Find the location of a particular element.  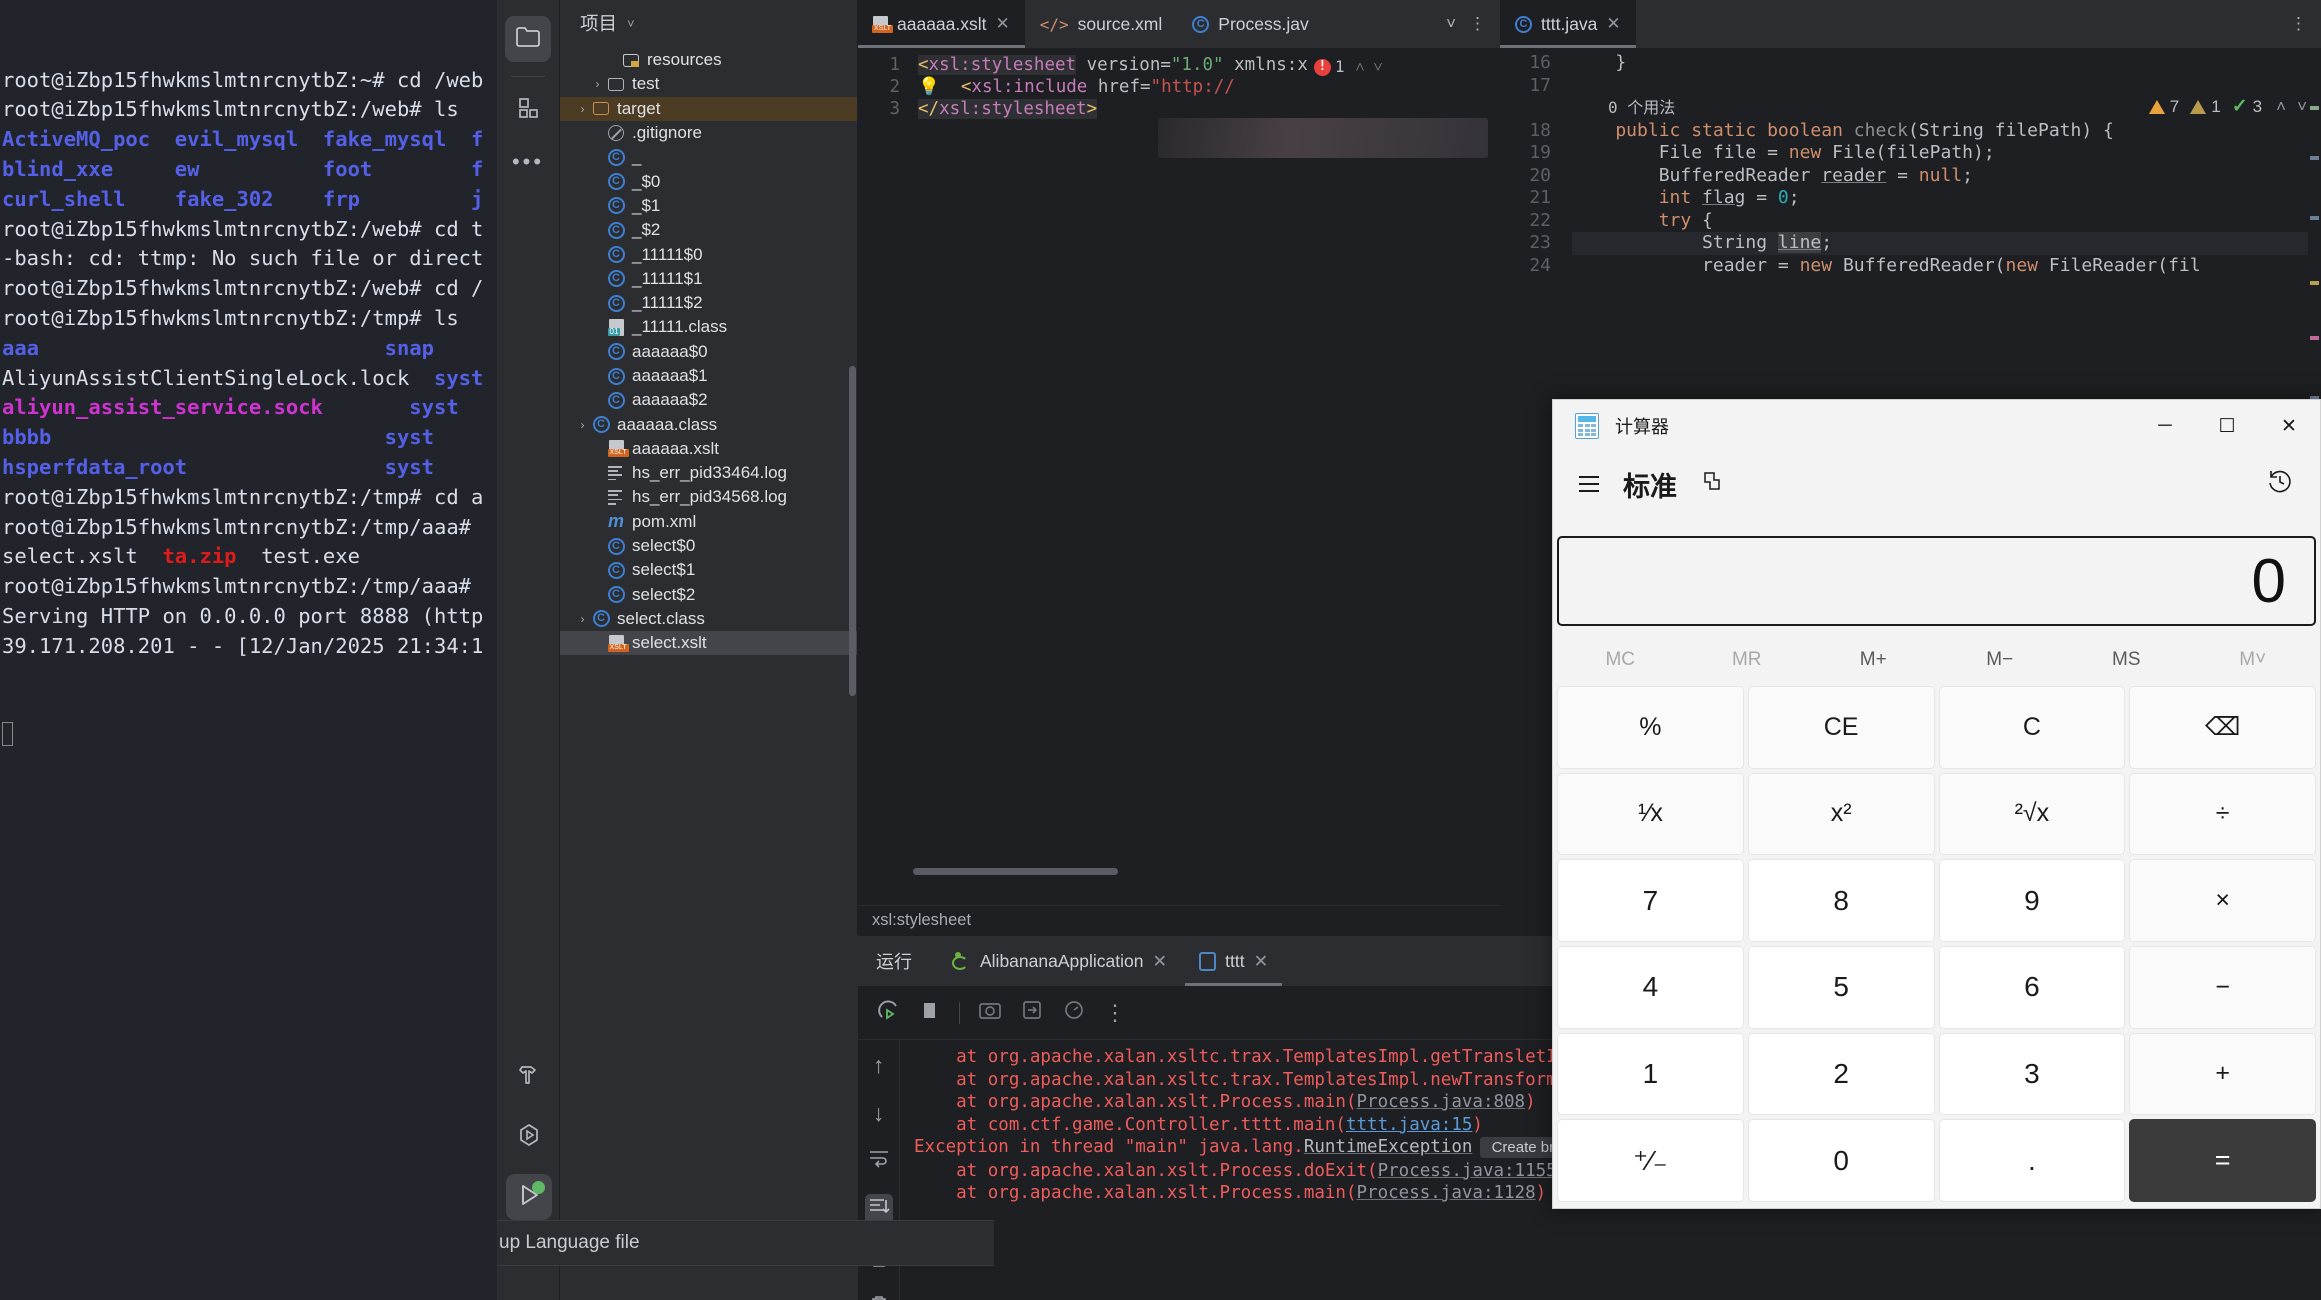

close-button: ✕ is located at coordinates (2289, 426).